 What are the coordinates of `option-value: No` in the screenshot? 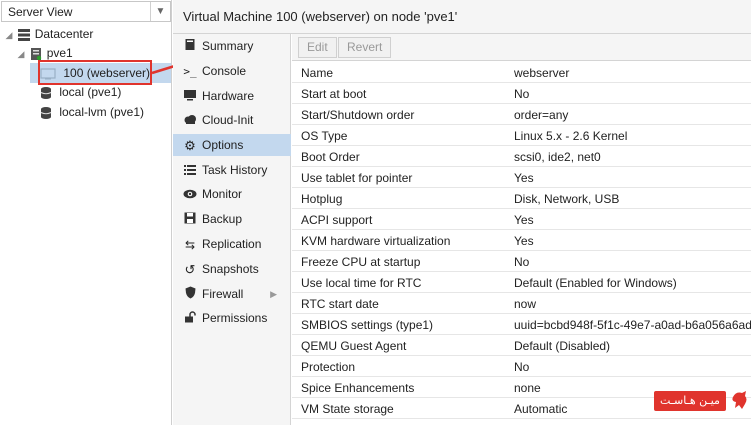 It's located at (522, 94).